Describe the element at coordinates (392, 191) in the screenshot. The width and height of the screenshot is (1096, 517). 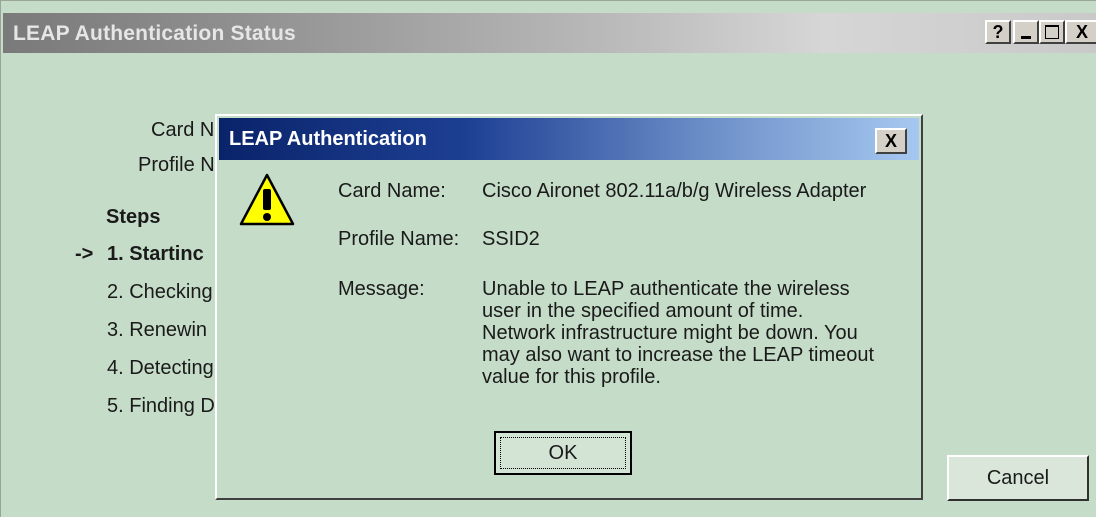
I see `card-name-label: Card Name:` at that location.